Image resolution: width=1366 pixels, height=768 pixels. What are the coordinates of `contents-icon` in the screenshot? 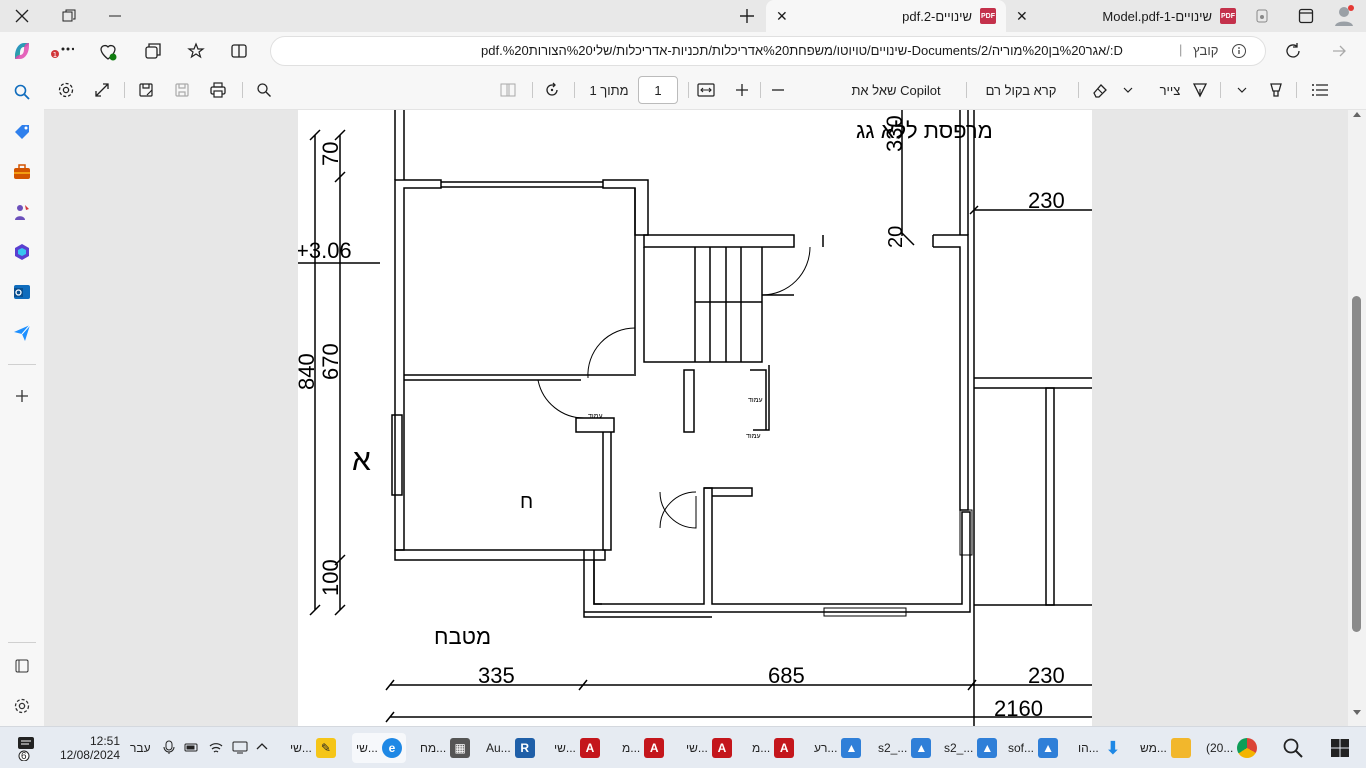 It's located at (1320, 90).